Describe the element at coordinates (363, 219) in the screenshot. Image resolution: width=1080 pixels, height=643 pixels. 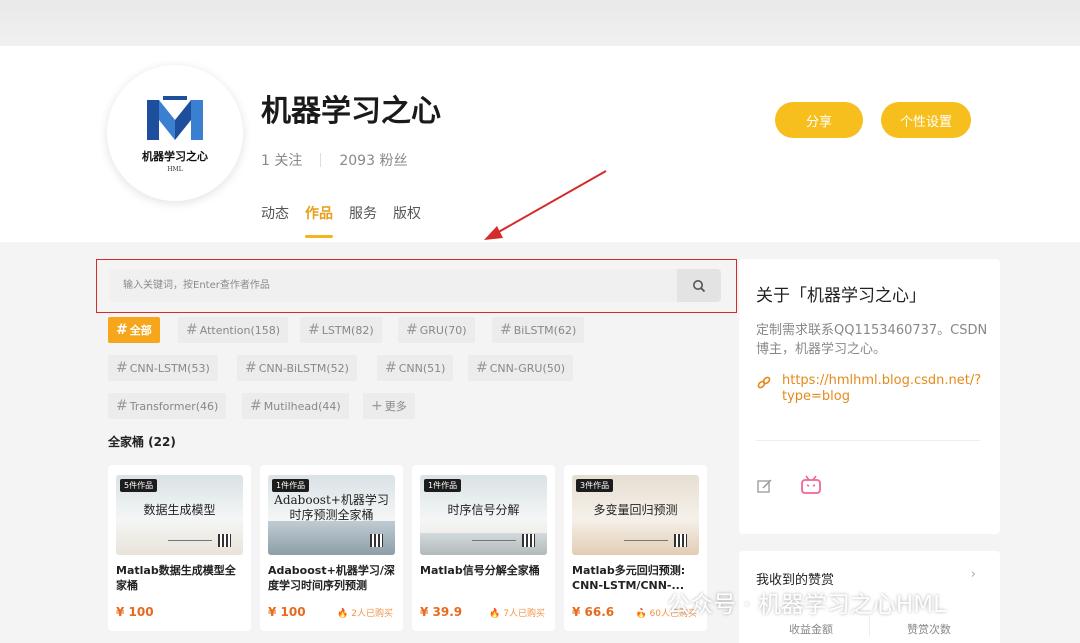
I see `tab-services: 服务` at that location.